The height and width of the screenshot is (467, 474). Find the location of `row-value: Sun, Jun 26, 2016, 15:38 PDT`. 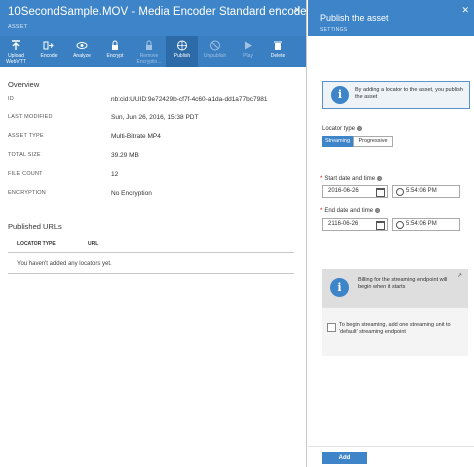

row-value: Sun, Jun 26, 2016, 15:38 PDT is located at coordinates (155, 117).